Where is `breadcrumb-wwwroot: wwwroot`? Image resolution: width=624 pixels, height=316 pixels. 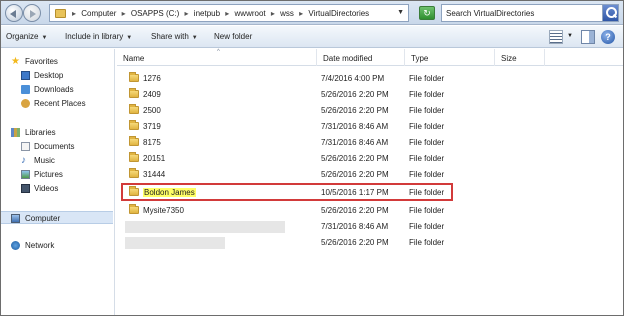 breadcrumb-wwwroot: wwwroot is located at coordinates (250, 13).